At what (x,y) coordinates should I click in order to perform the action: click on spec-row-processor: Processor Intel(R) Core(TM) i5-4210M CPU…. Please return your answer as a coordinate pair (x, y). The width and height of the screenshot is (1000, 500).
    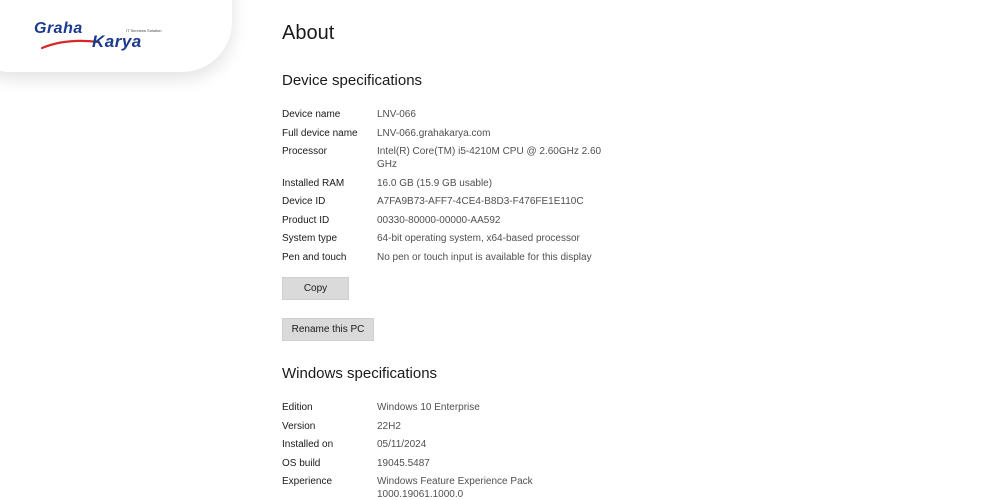
    Looking at the image, I should click on (462, 158).